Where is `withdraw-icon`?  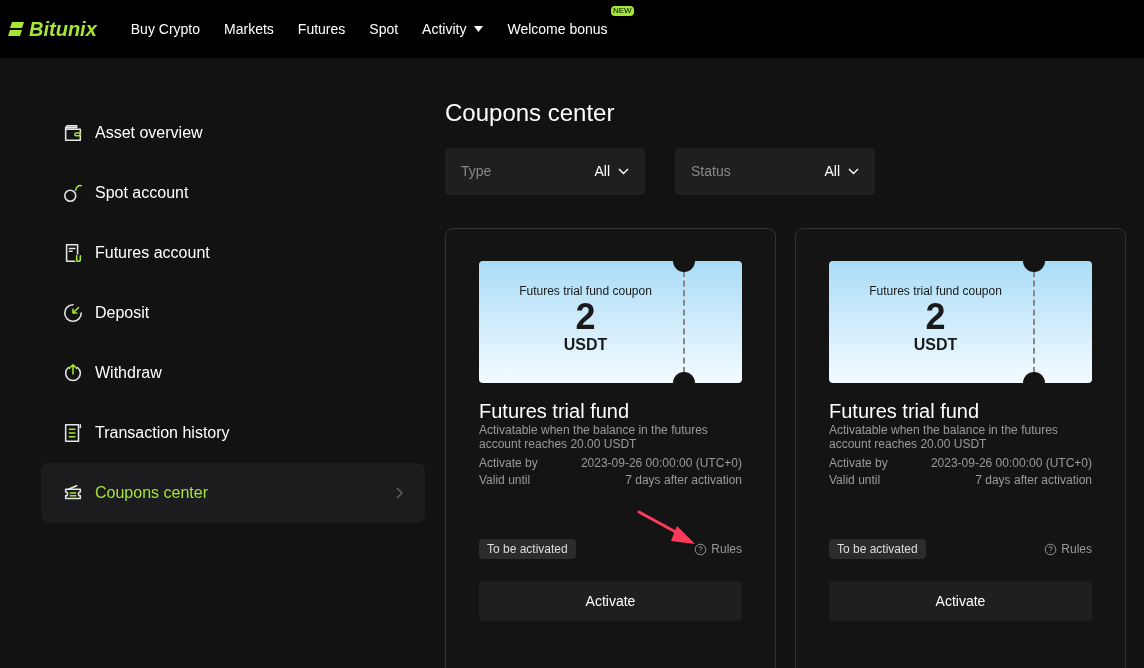 withdraw-icon is located at coordinates (73, 373).